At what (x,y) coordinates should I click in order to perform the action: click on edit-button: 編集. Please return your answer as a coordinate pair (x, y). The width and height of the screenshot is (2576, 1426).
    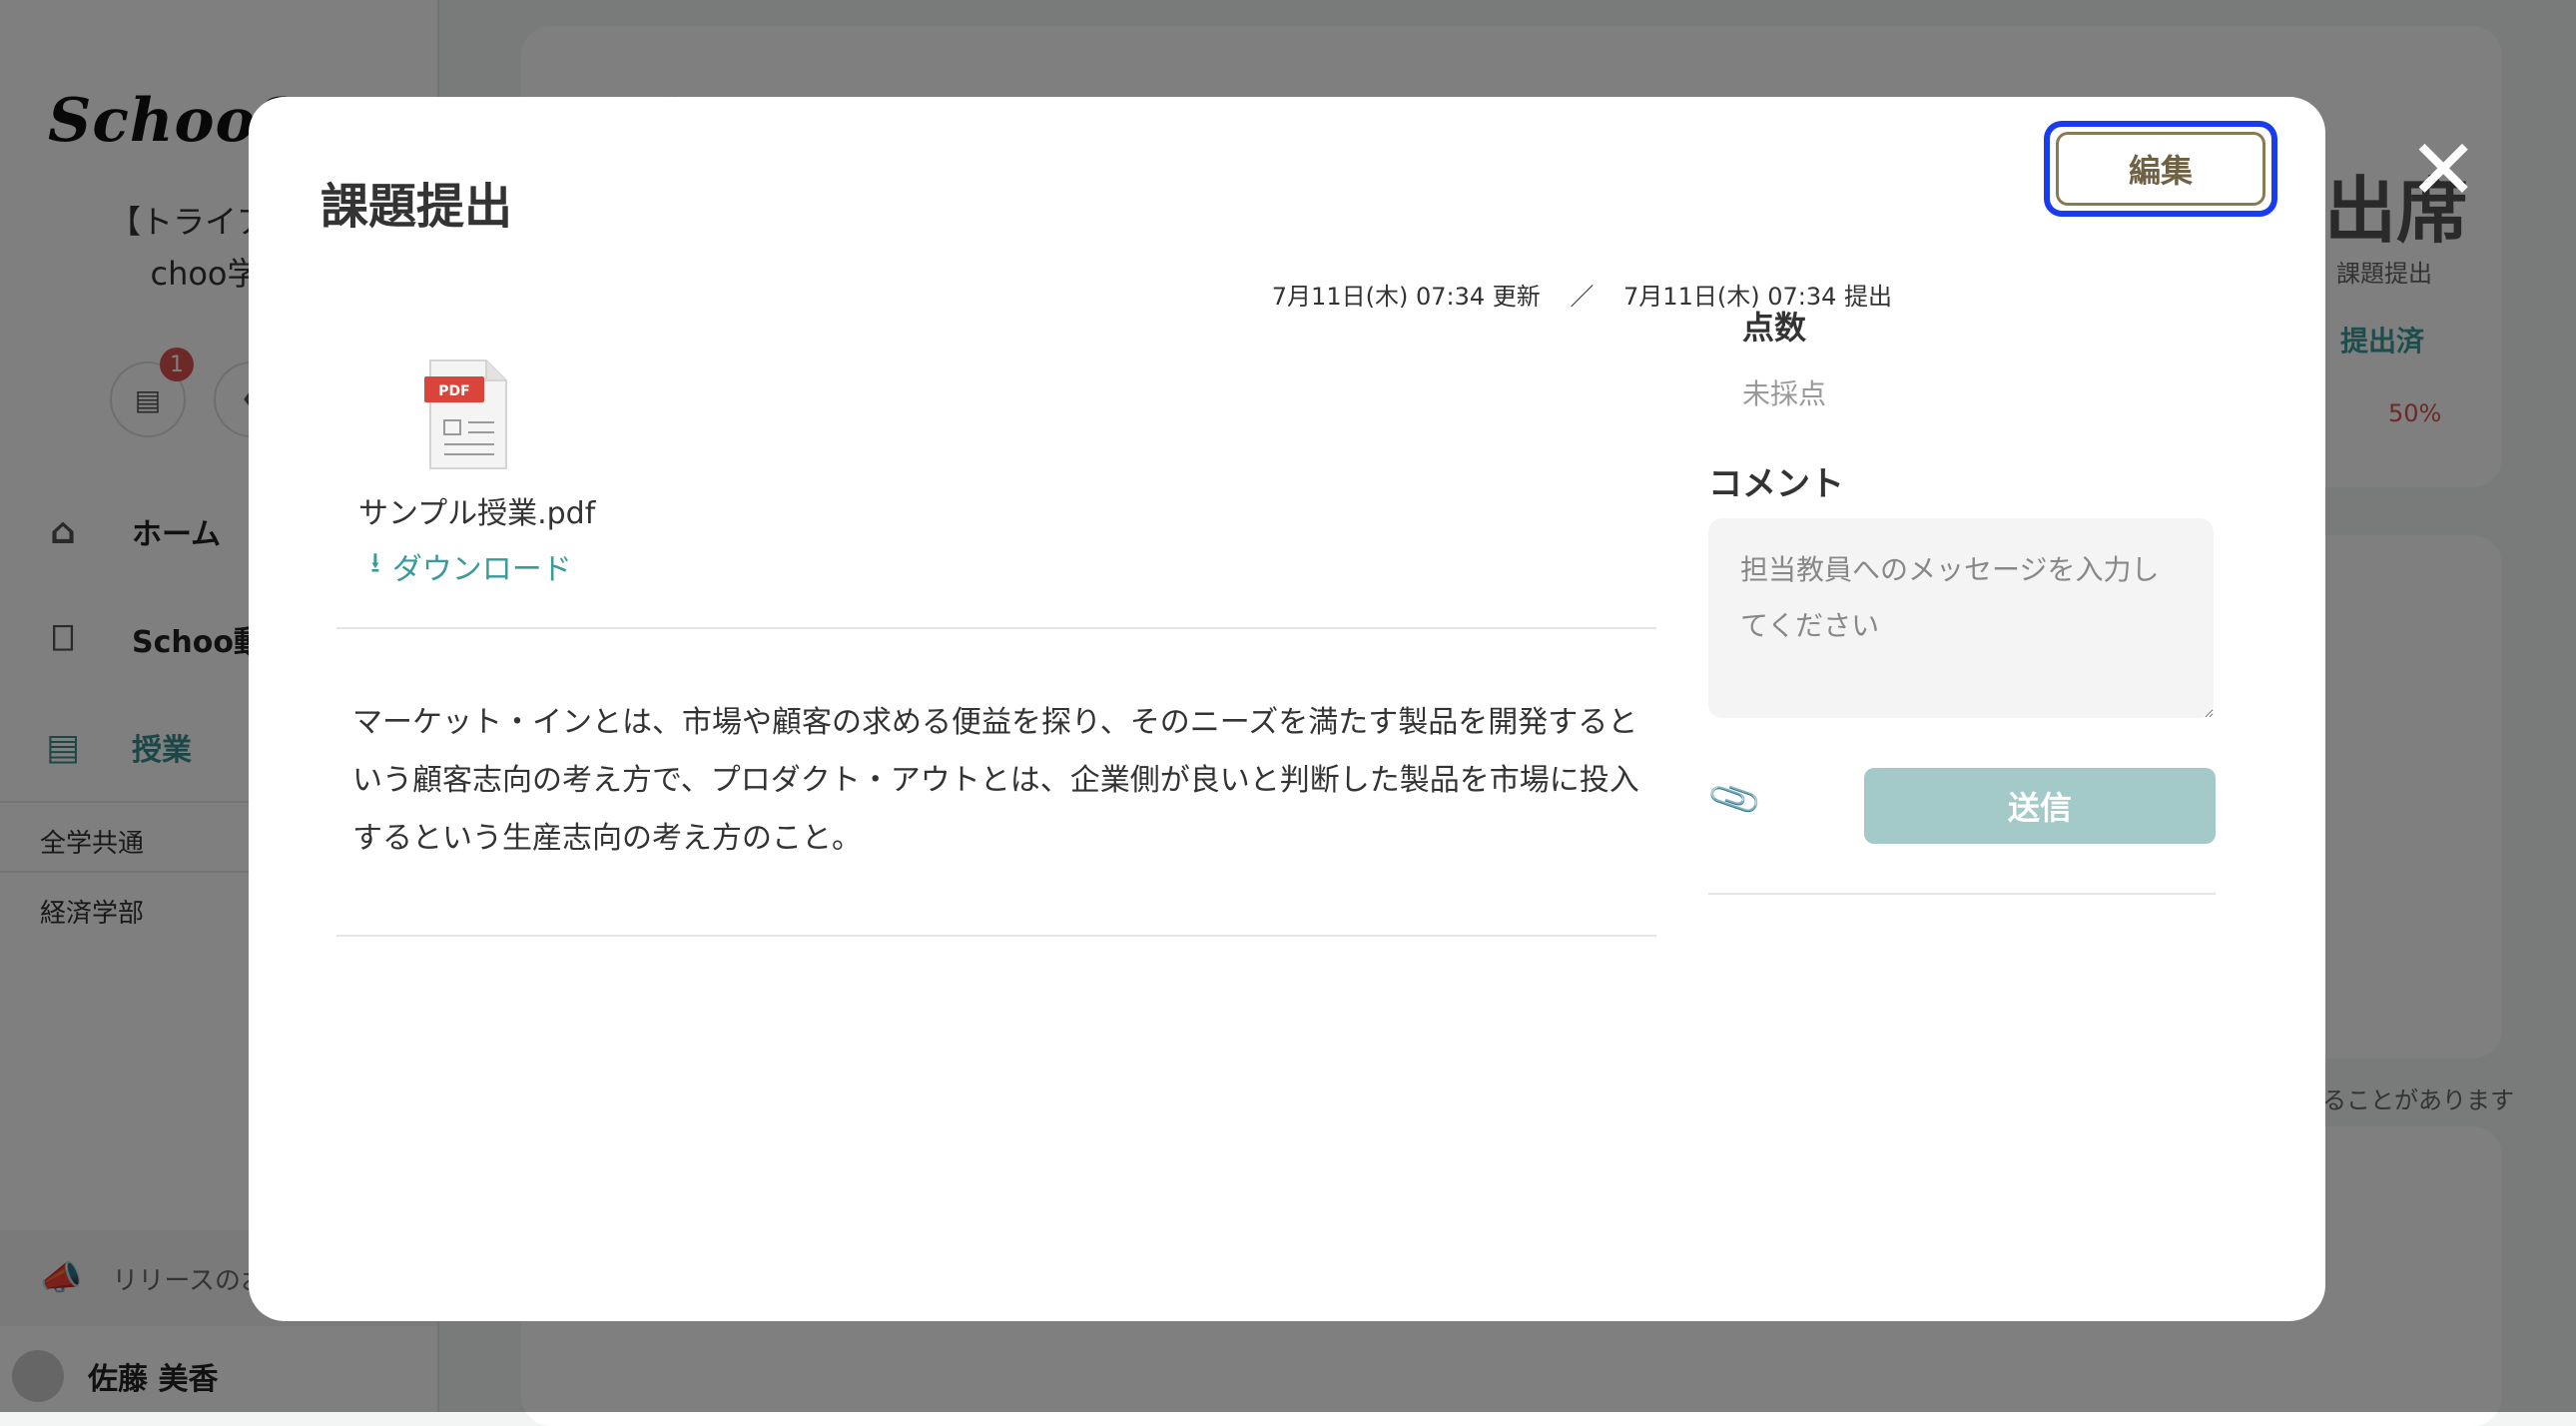
    Looking at the image, I should click on (2160, 169).